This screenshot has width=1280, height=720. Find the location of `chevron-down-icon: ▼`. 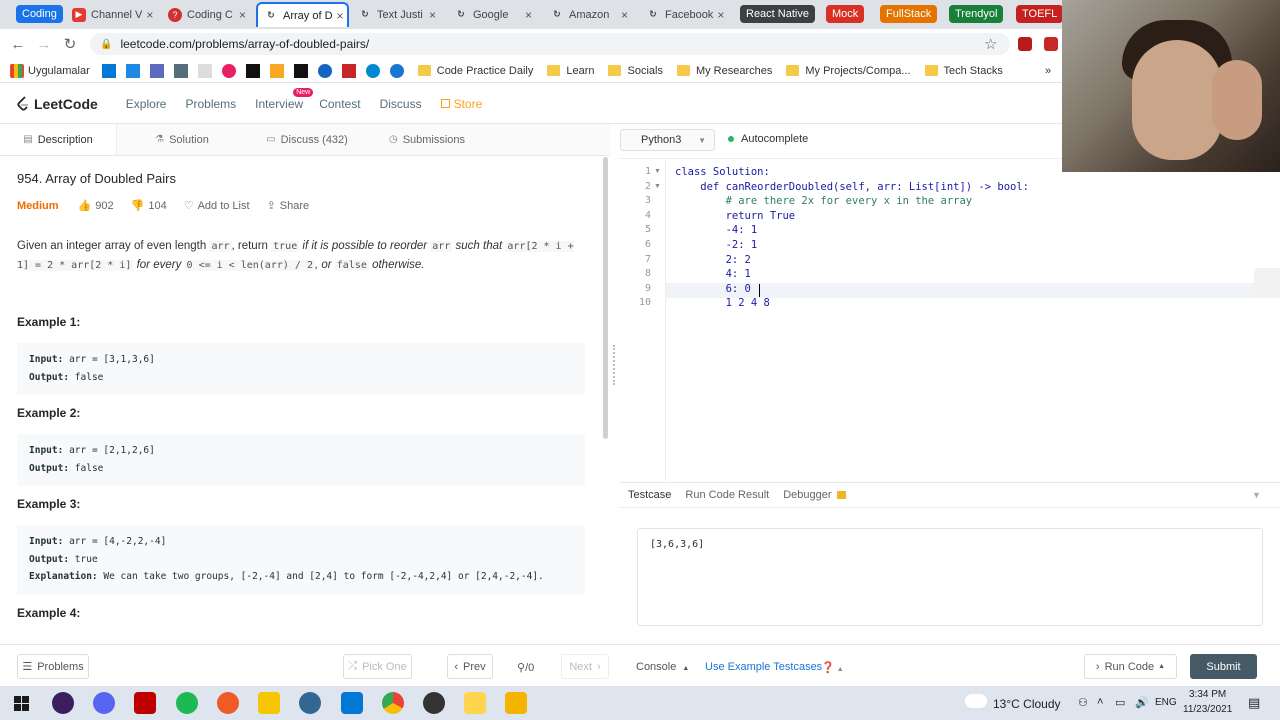

chevron-down-icon: ▼ is located at coordinates (1256, 495).